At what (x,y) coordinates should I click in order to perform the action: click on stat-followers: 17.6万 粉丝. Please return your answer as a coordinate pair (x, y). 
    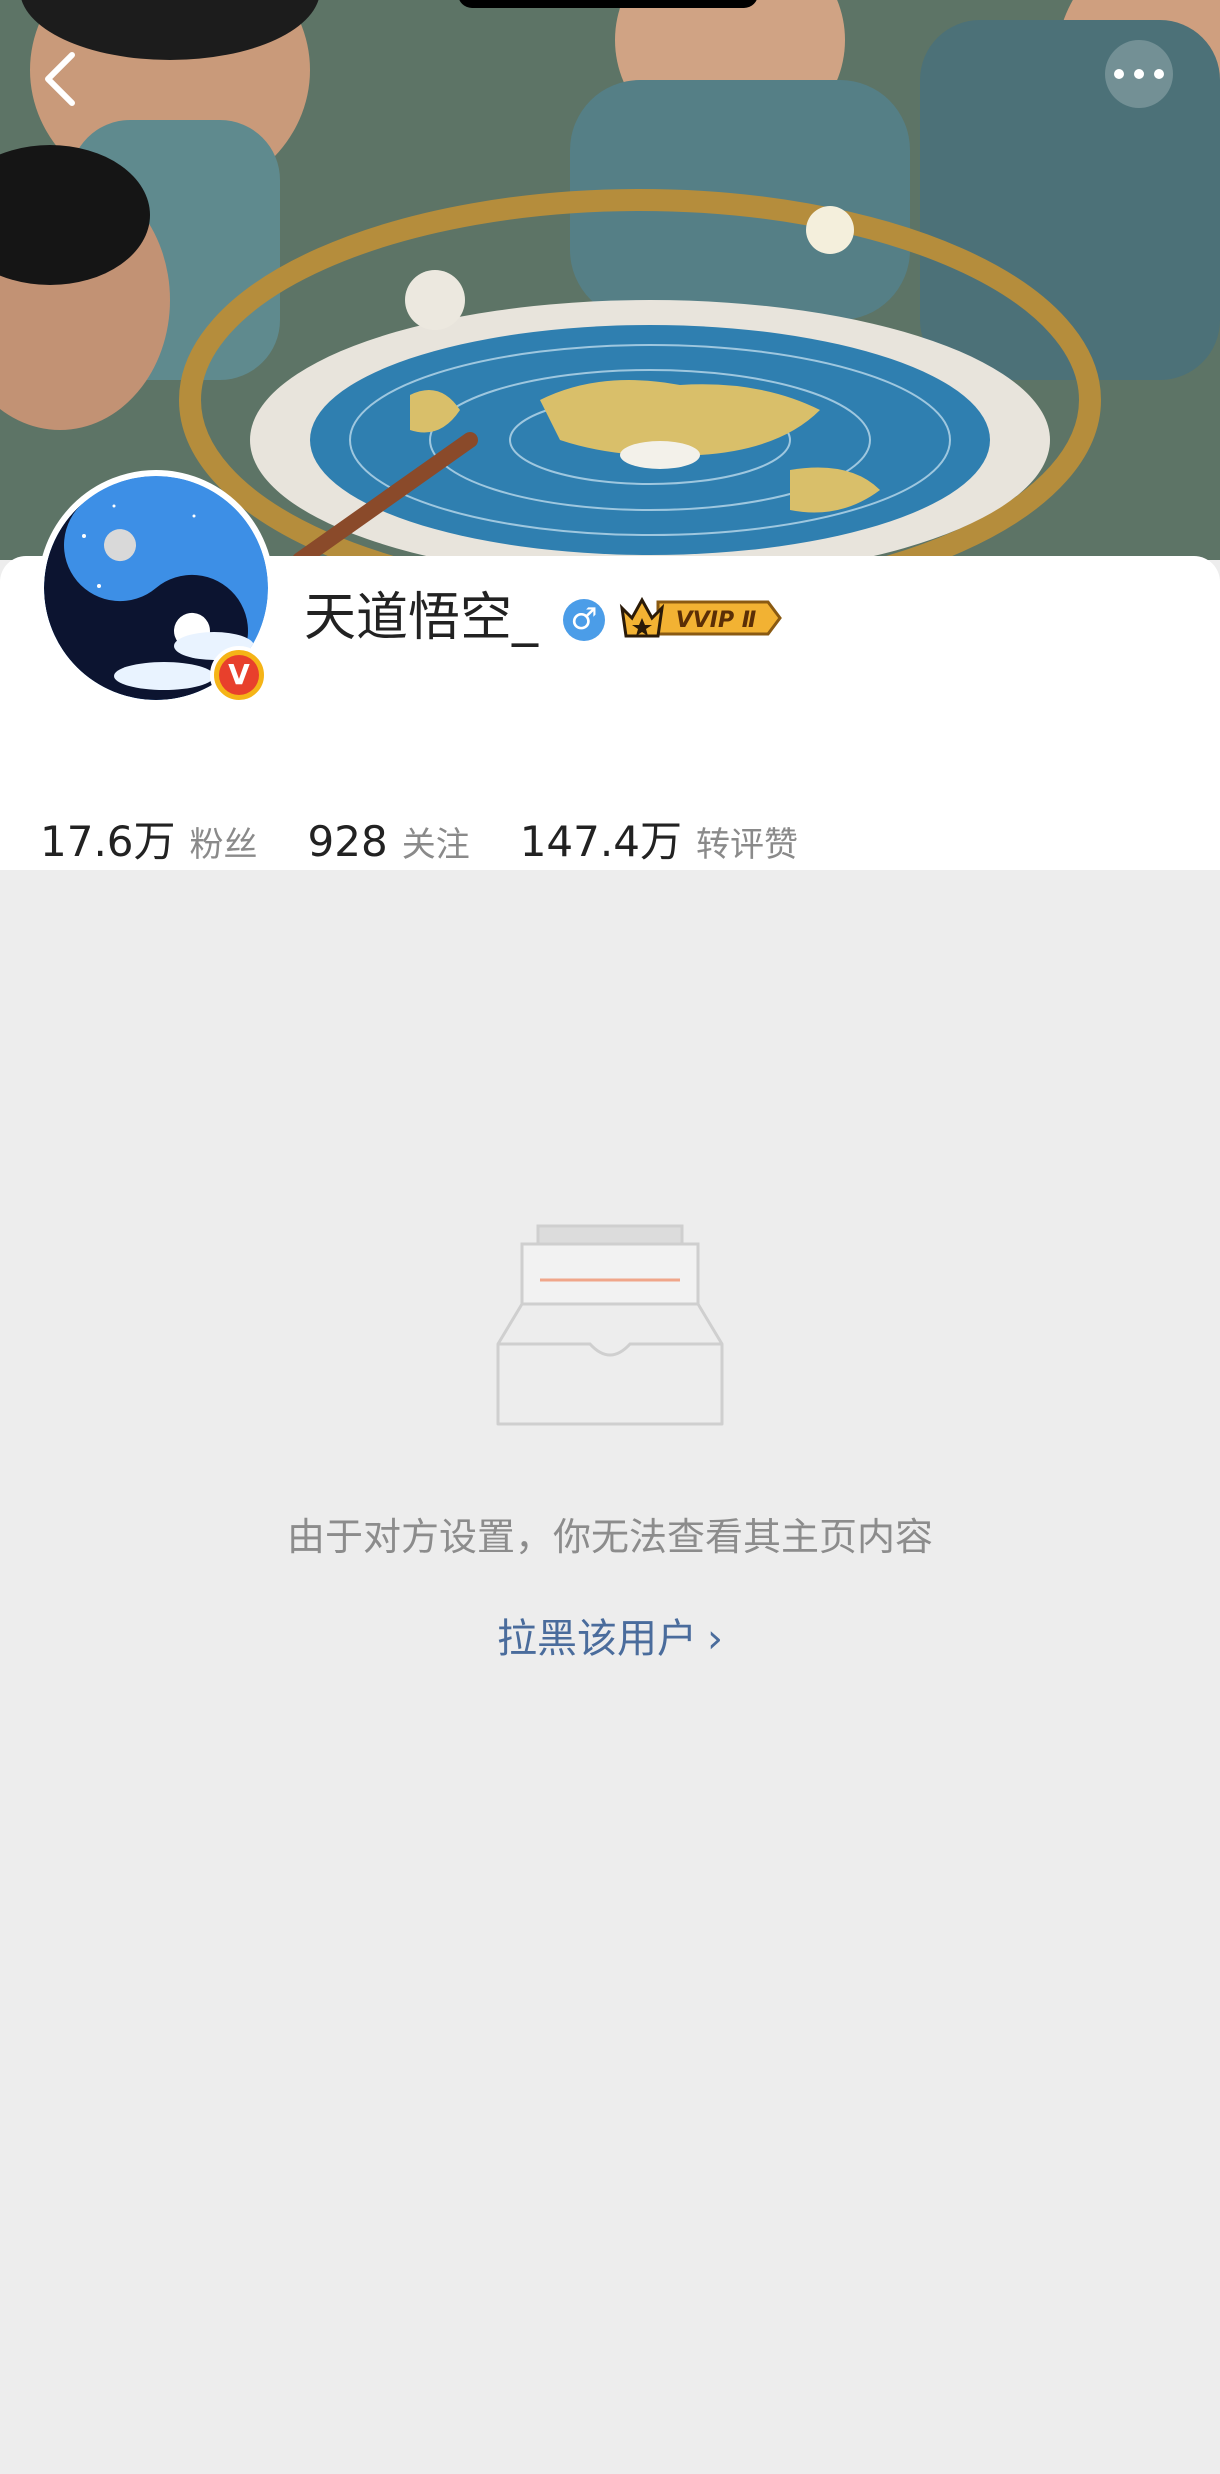
    Looking at the image, I should click on (149, 838).